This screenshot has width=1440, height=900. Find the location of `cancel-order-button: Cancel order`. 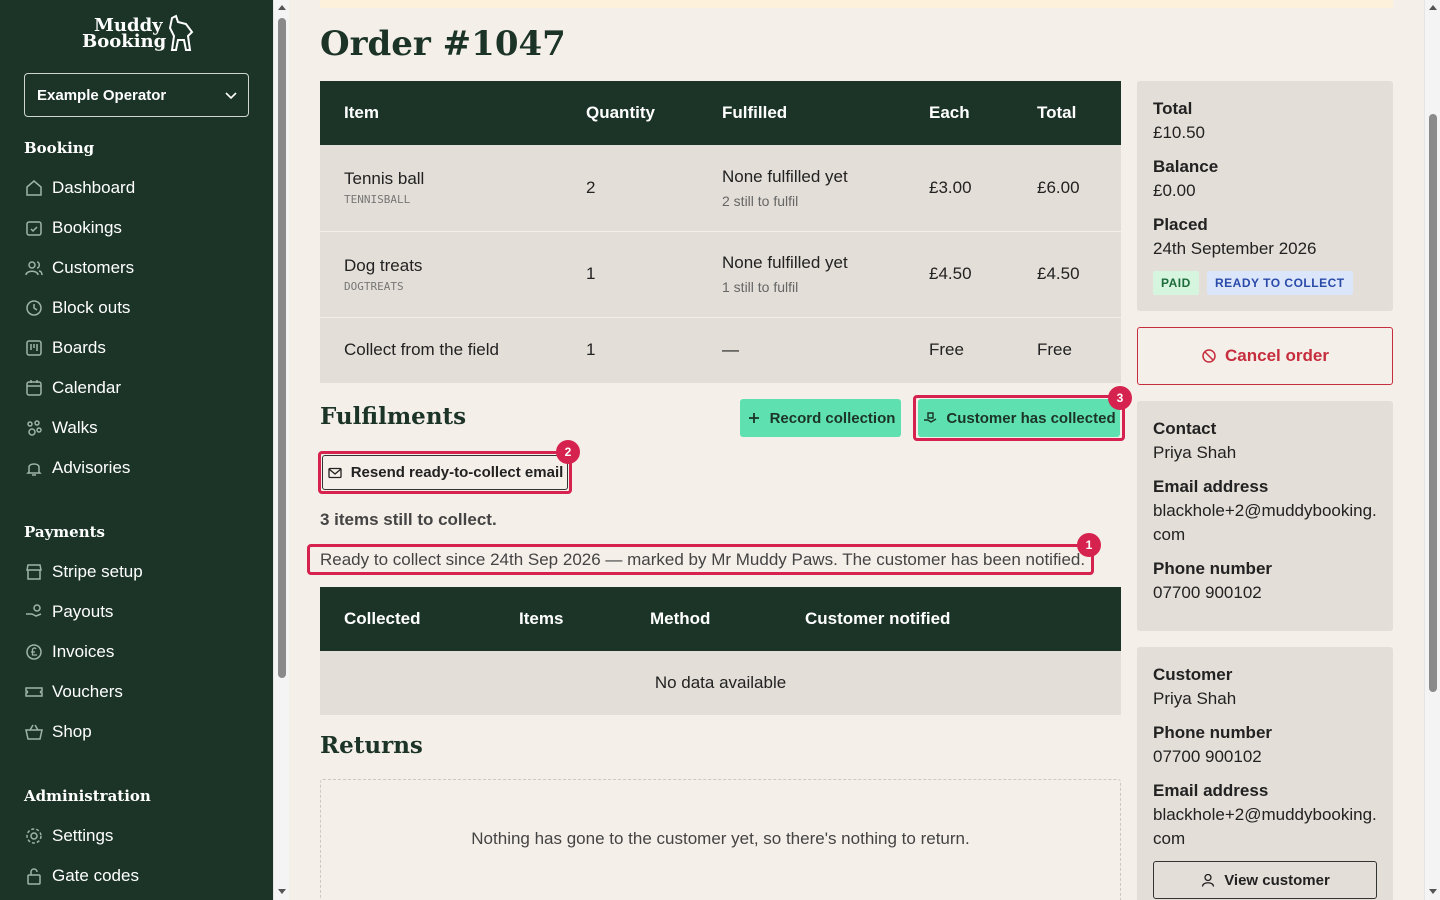

cancel-order-button: Cancel order is located at coordinates (1265, 356).